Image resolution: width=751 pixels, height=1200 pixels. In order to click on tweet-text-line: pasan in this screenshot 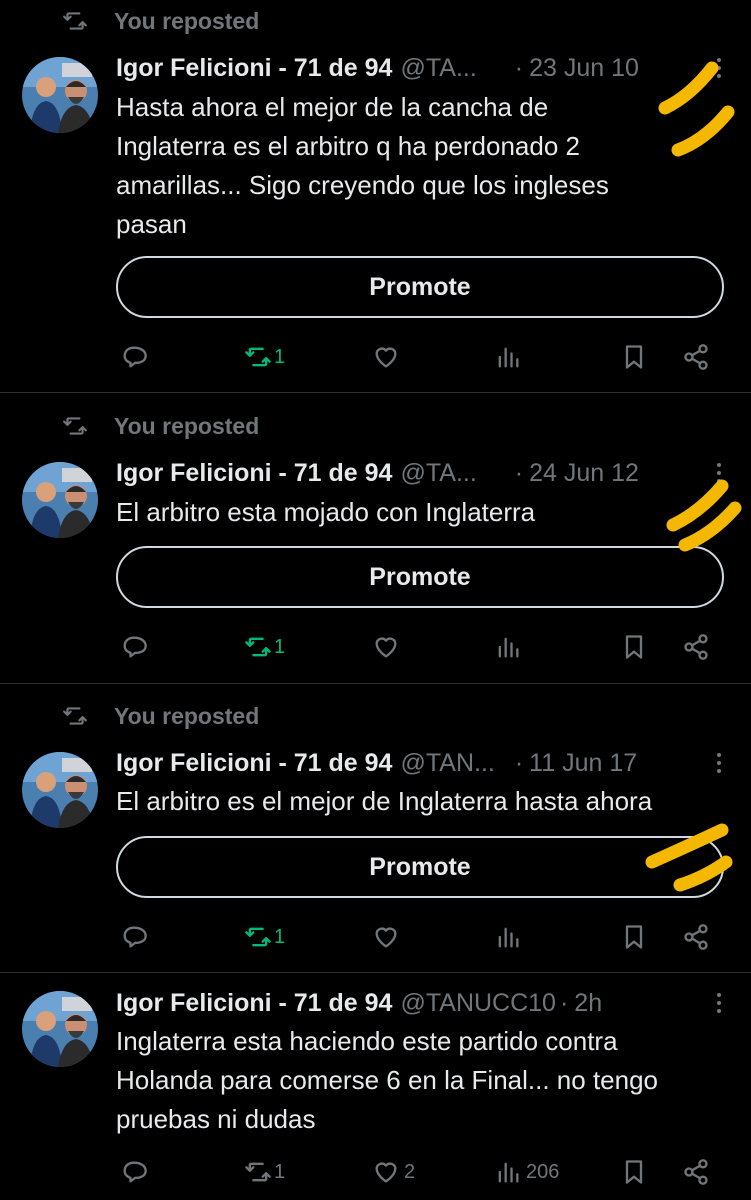, I will do `click(151, 224)`.